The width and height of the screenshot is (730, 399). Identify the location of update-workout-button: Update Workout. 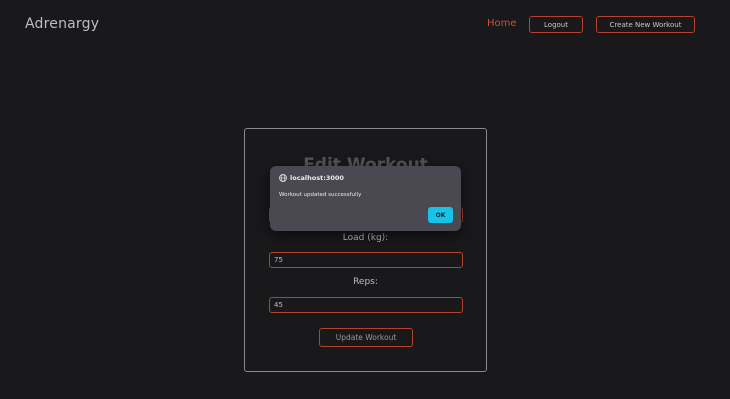
(366, 337).